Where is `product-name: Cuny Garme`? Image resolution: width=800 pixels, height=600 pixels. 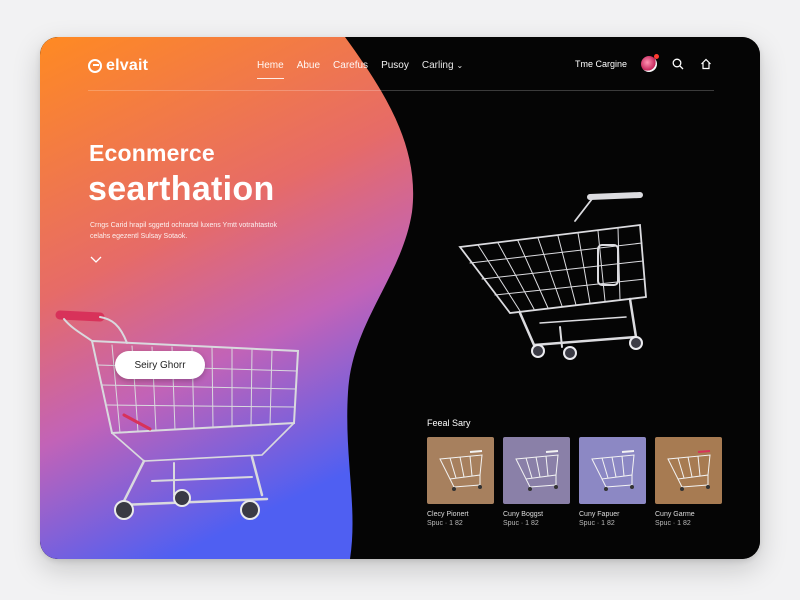
product-name: Cuny Garme is located at coordinates (675, 514).